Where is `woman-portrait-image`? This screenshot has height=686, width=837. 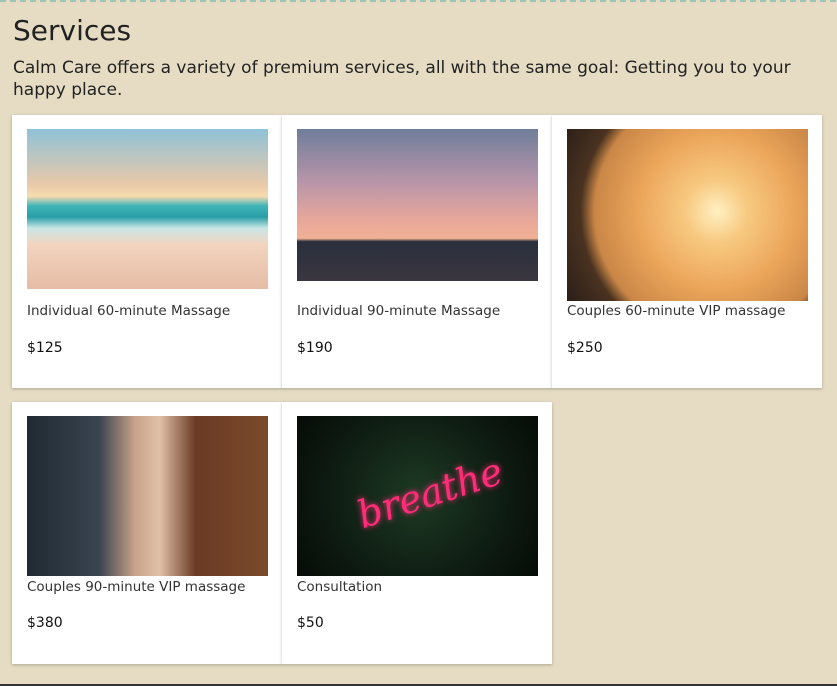
woman-portrait-image is located at coordinates (147, 496).